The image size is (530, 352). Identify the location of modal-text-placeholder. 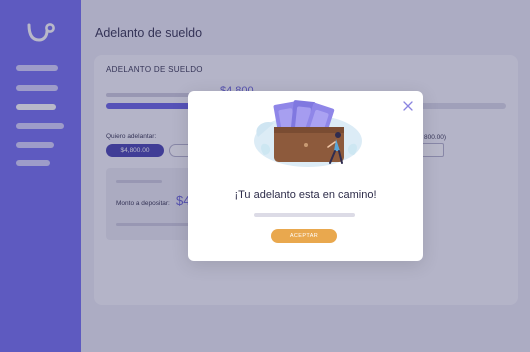
(304, 215).